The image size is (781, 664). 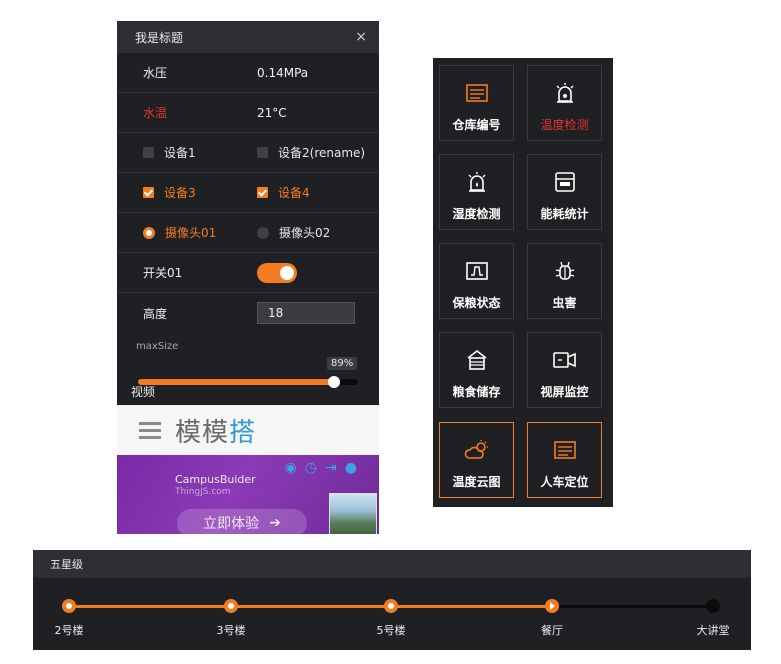 I want to click on water-temp-label: 水温, so click(x=155, y=113).